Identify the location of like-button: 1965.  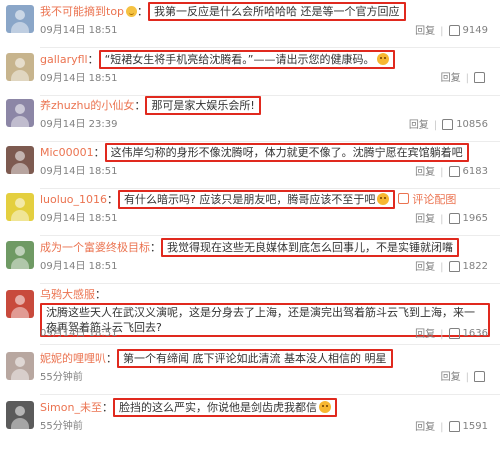
(468, 219).